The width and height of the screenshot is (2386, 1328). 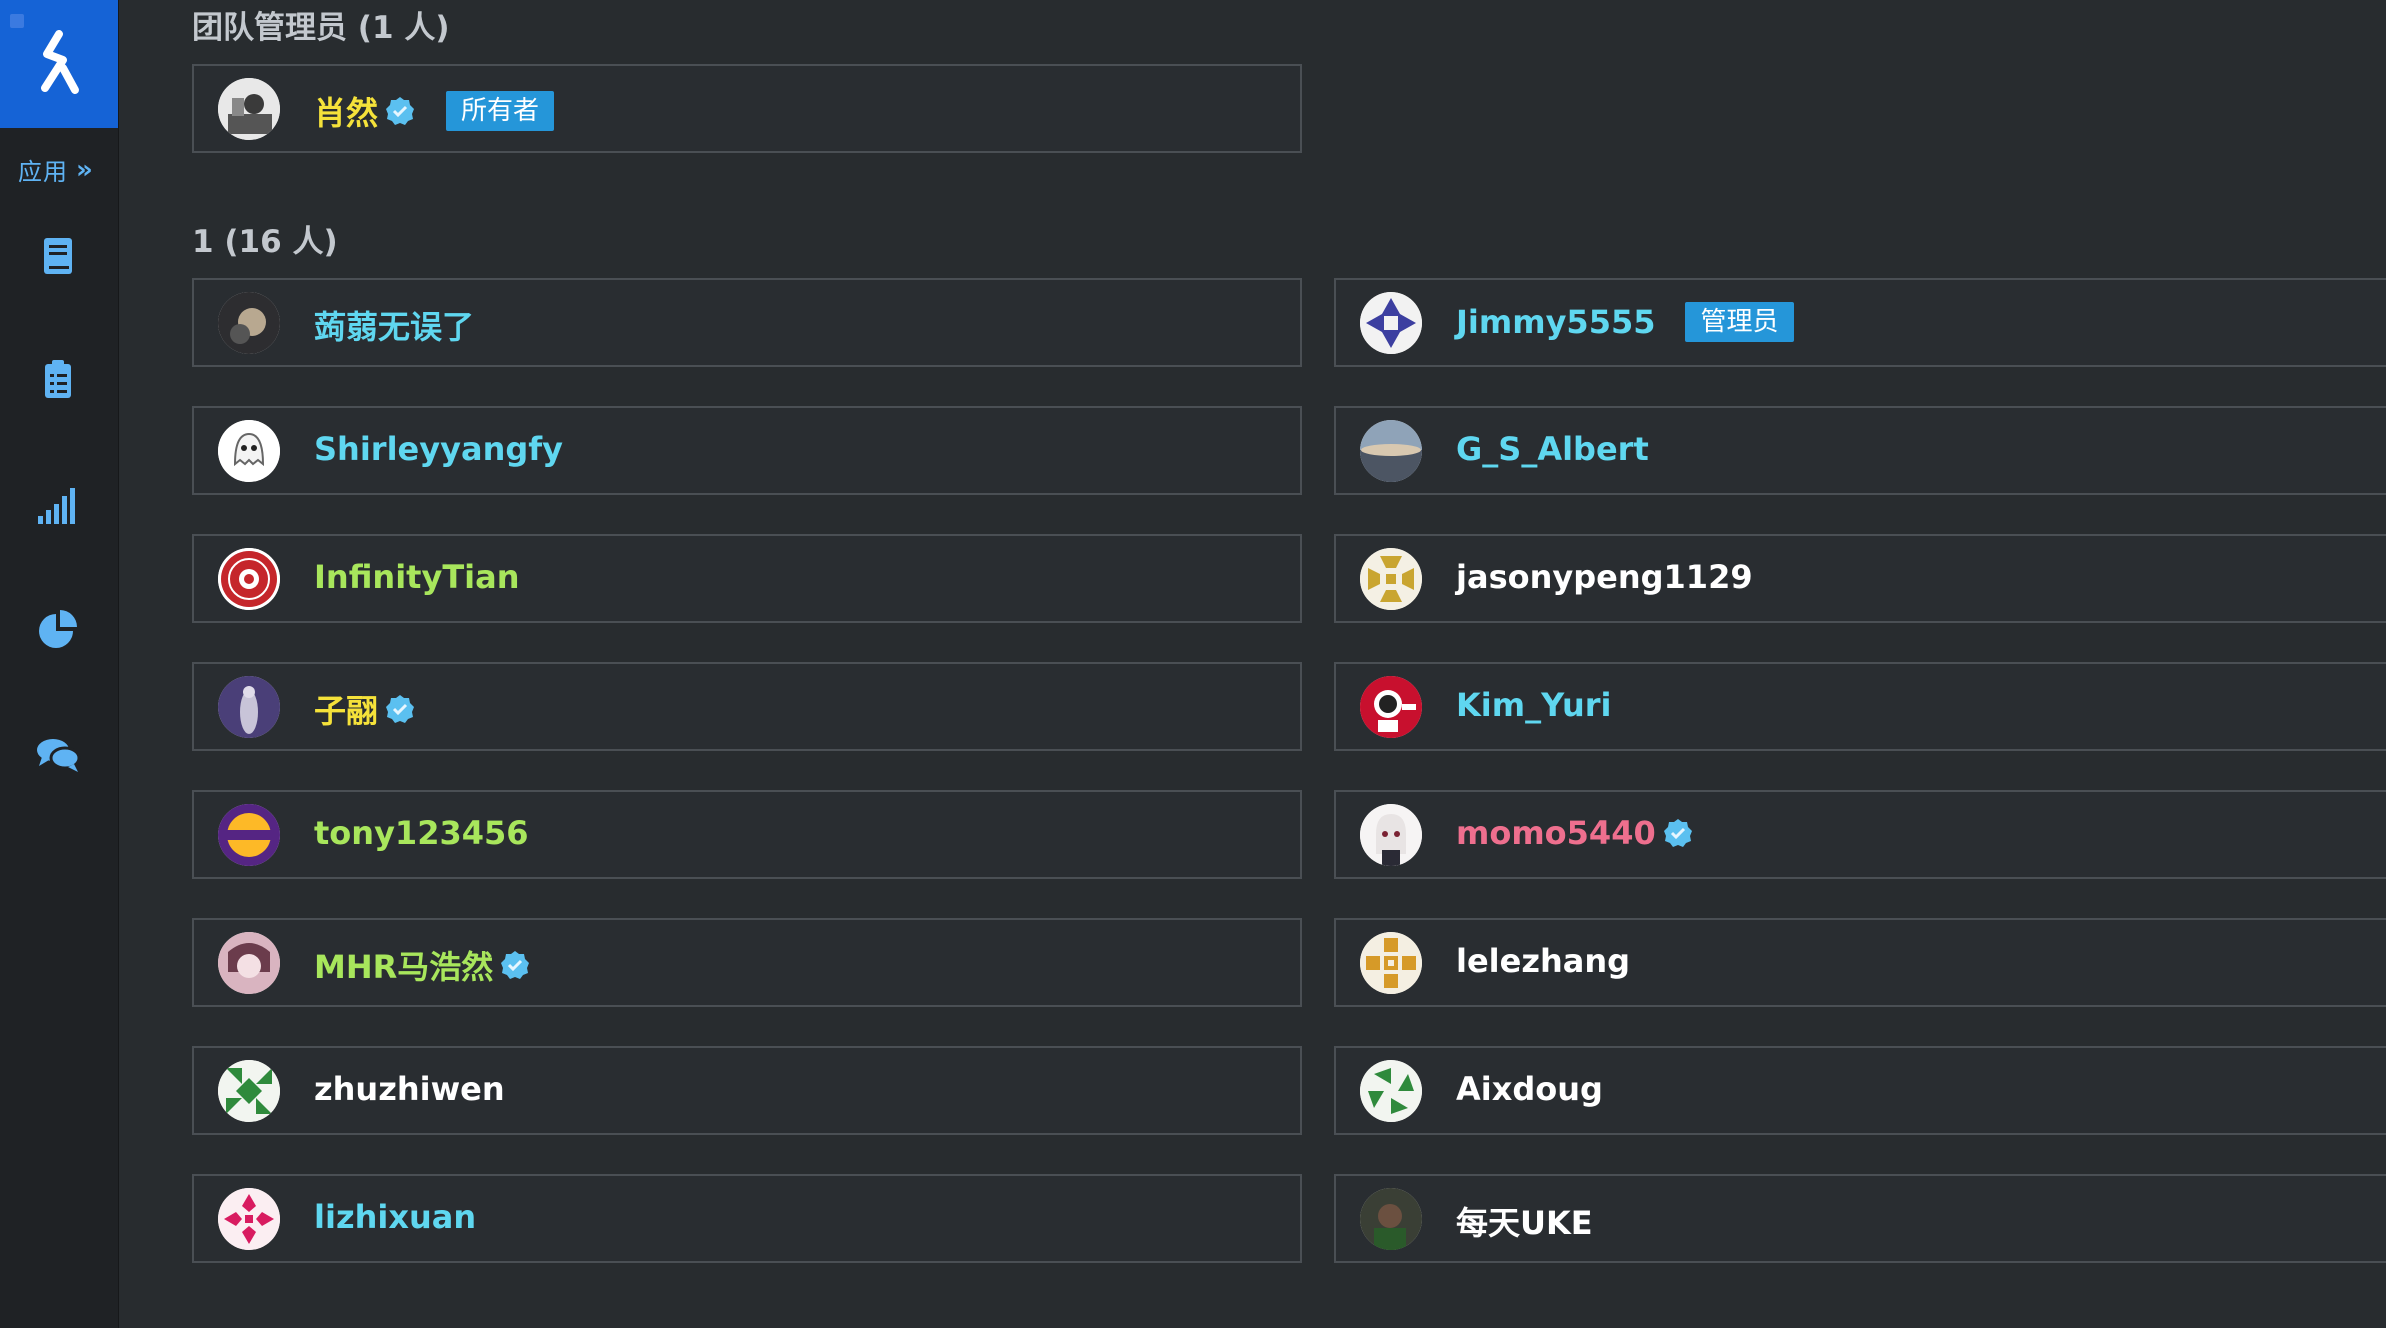 I want to click on member-name: 每天UKE, so click(x=1524, y=1221).